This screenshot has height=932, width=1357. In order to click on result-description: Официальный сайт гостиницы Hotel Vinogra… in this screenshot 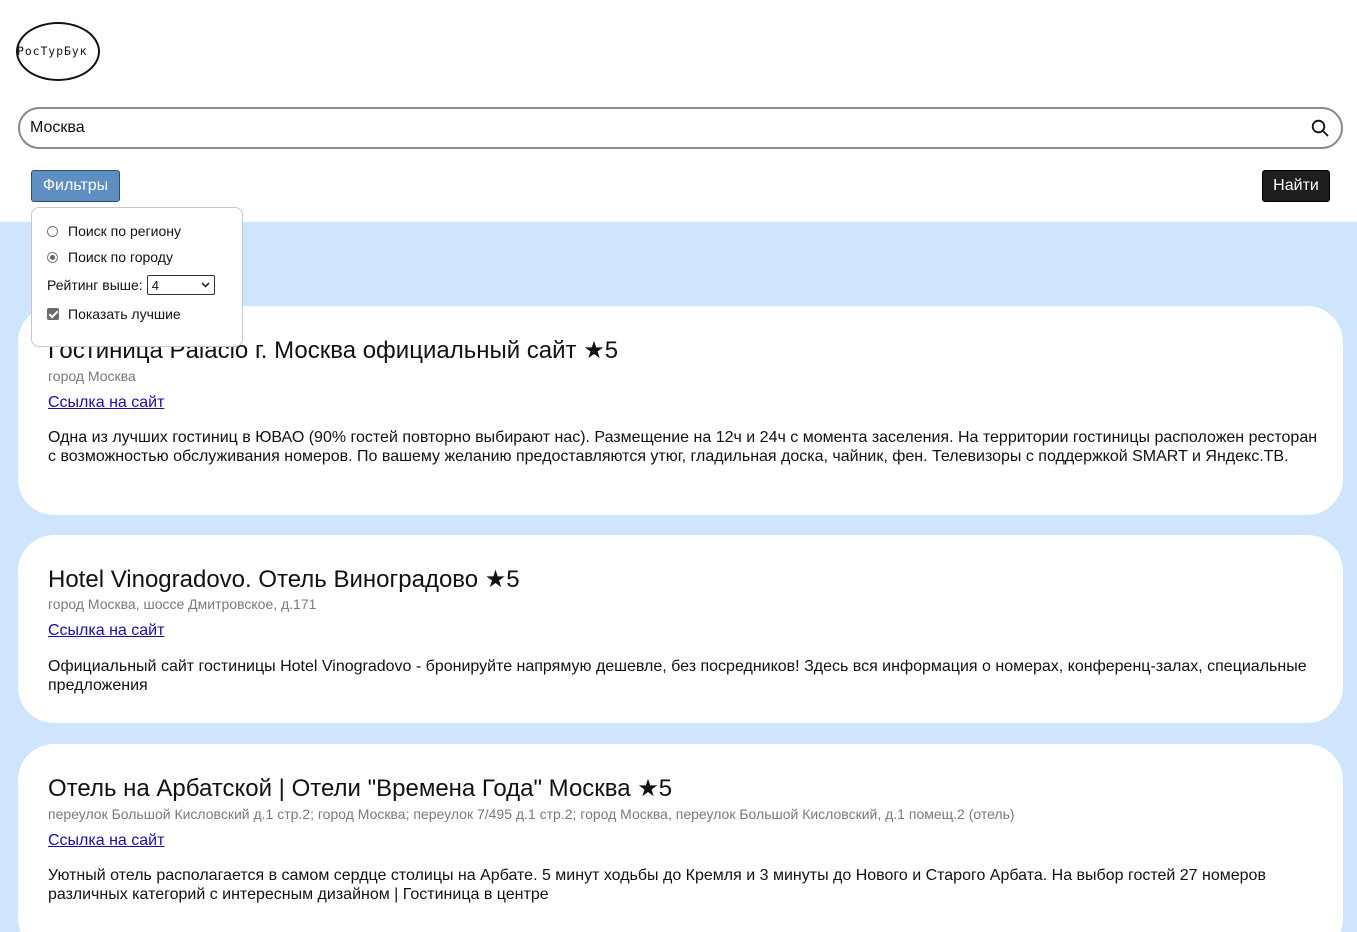, I will do `click(677, 676)`.